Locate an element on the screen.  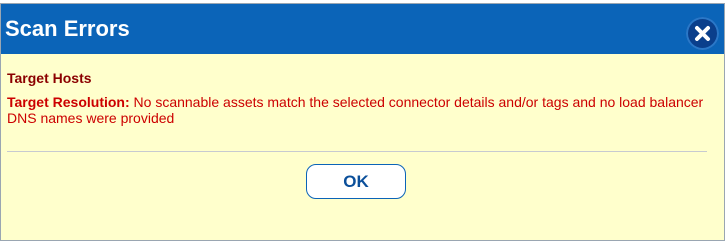
divider is located at coordinates (357, 151).